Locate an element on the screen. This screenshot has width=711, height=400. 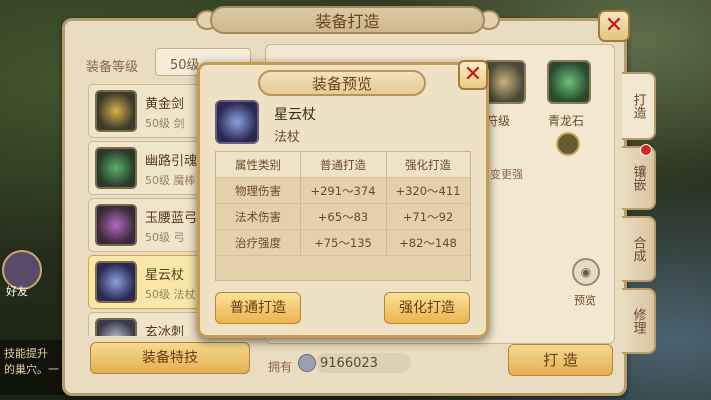
dialog-title: 装备预览 is located at coordinates (341, 83).